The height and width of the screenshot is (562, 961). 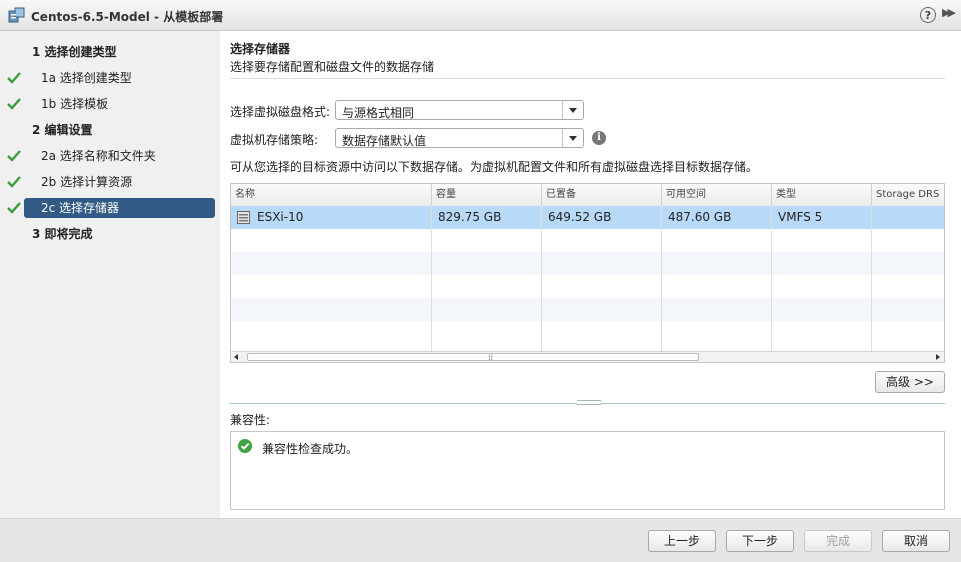 What do you see at coordinates (487, 217) in the screenshot?
I see `cell-capacity: 829.75 GB` at bounding box center [487, 217].